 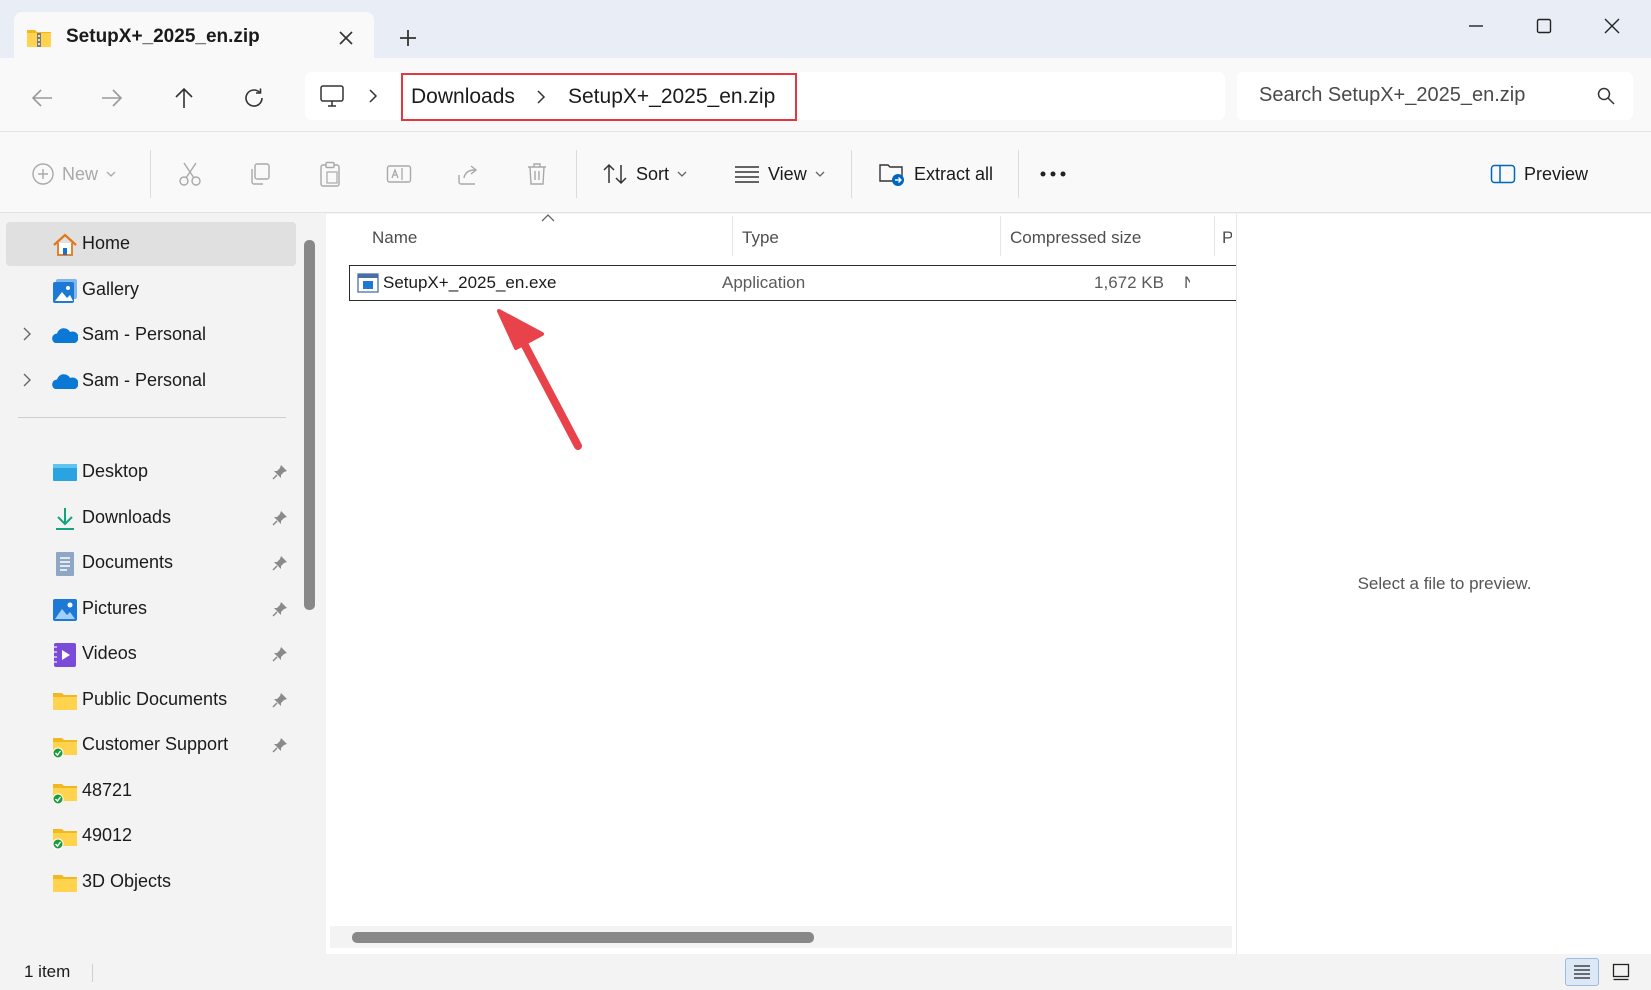 What do you see at coordinates (109, 653) in the screenshot?
I see `sidebar-item-label: Videos` at bounding box center [109, 653].